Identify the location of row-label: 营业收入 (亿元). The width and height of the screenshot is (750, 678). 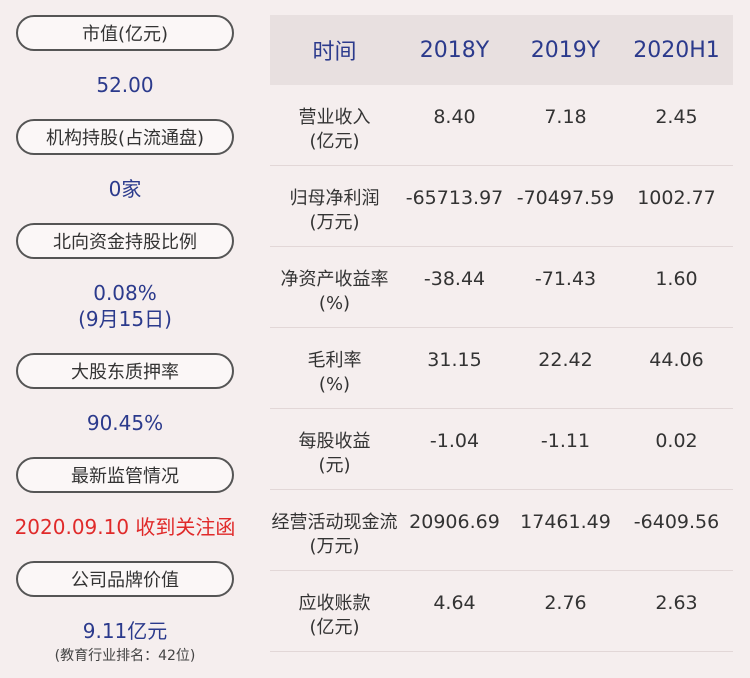
(334, 119).